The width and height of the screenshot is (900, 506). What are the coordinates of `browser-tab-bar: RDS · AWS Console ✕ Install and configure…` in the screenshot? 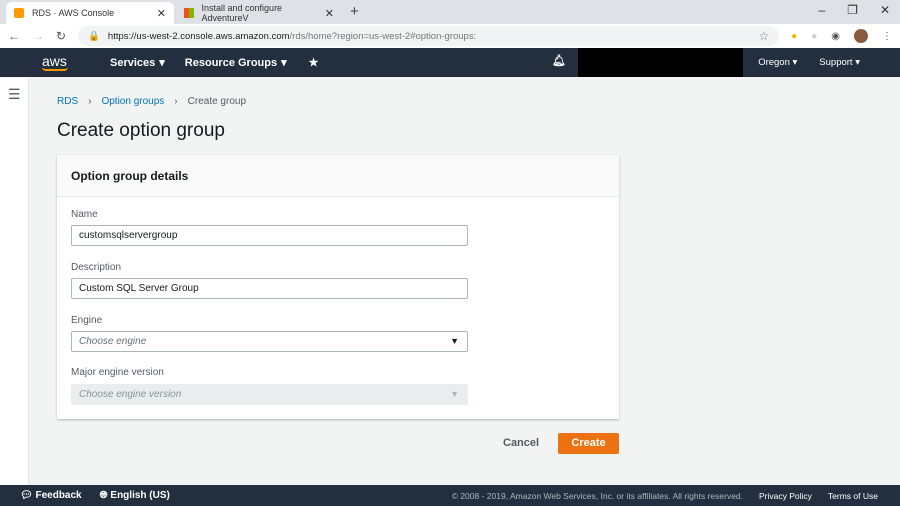 It's located at (450, 12).